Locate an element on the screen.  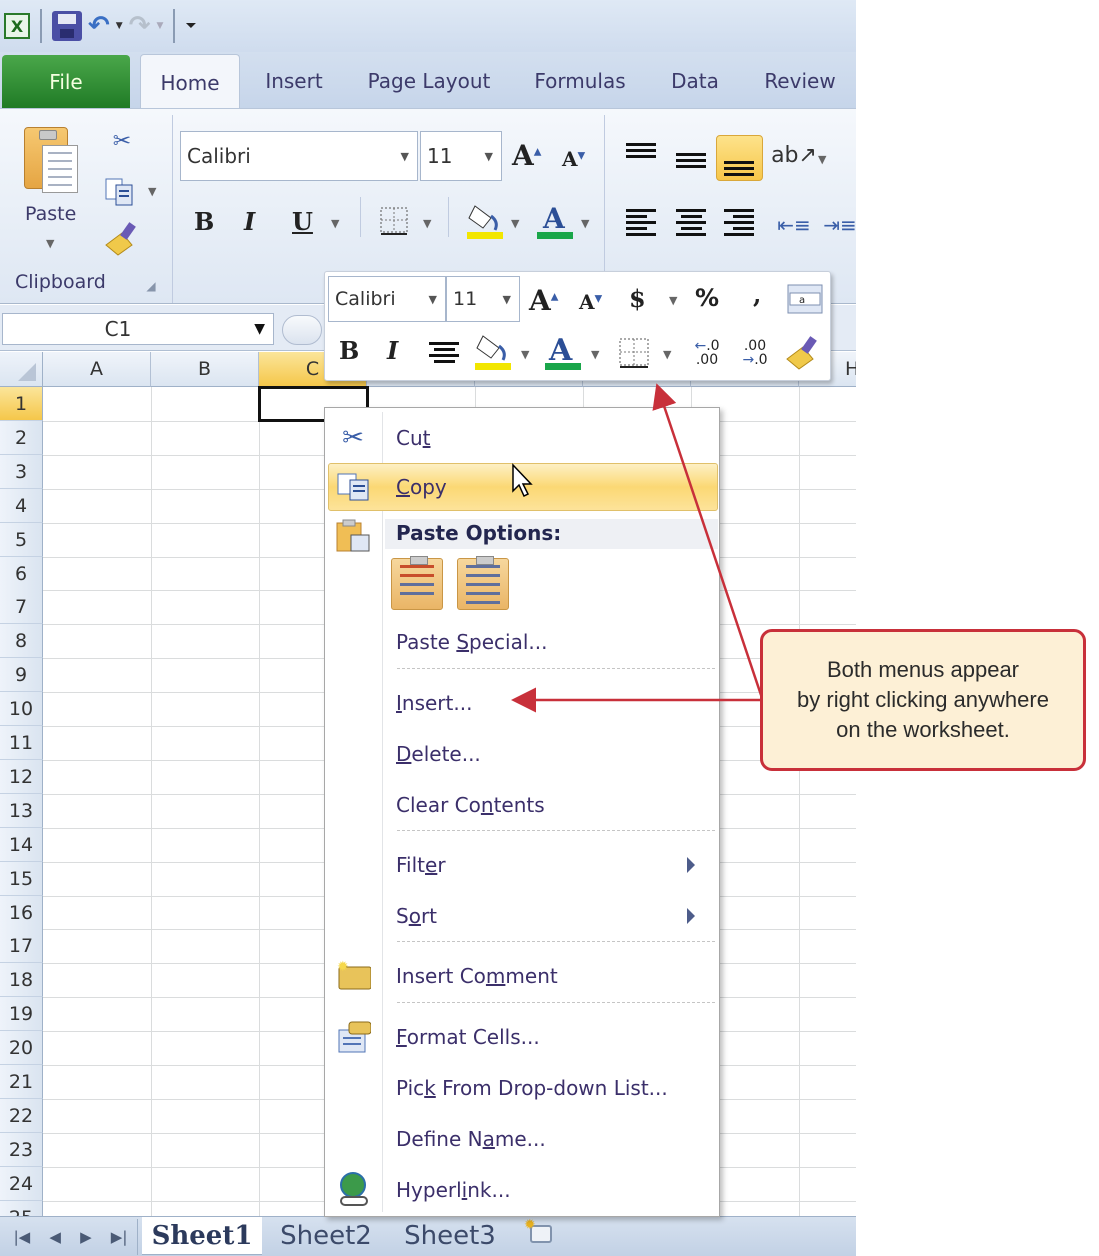
dialog-launcher-icon: ◢ is located at coordinates (151, 286).